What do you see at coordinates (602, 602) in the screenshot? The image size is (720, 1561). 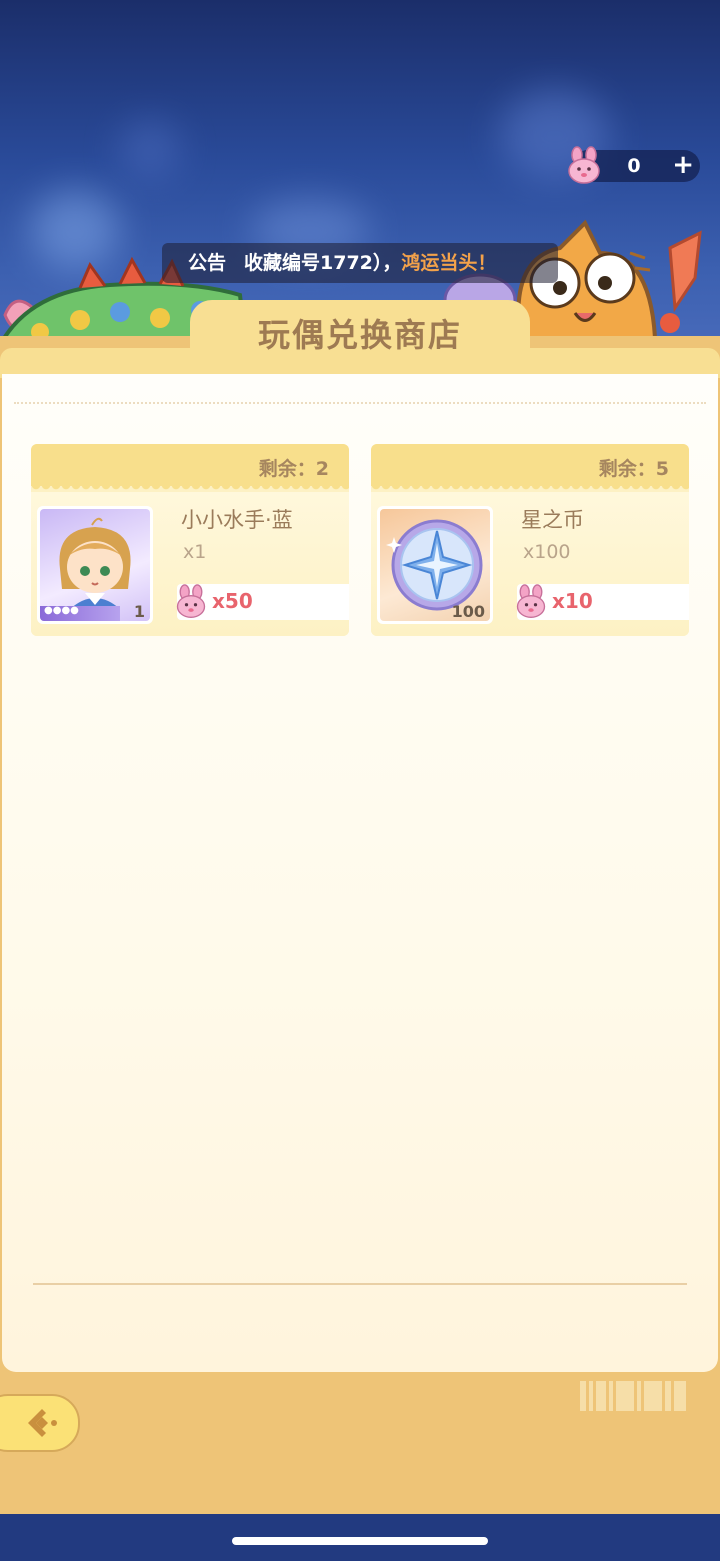 I see `price-button: x10` at bounding box center [602, 602].